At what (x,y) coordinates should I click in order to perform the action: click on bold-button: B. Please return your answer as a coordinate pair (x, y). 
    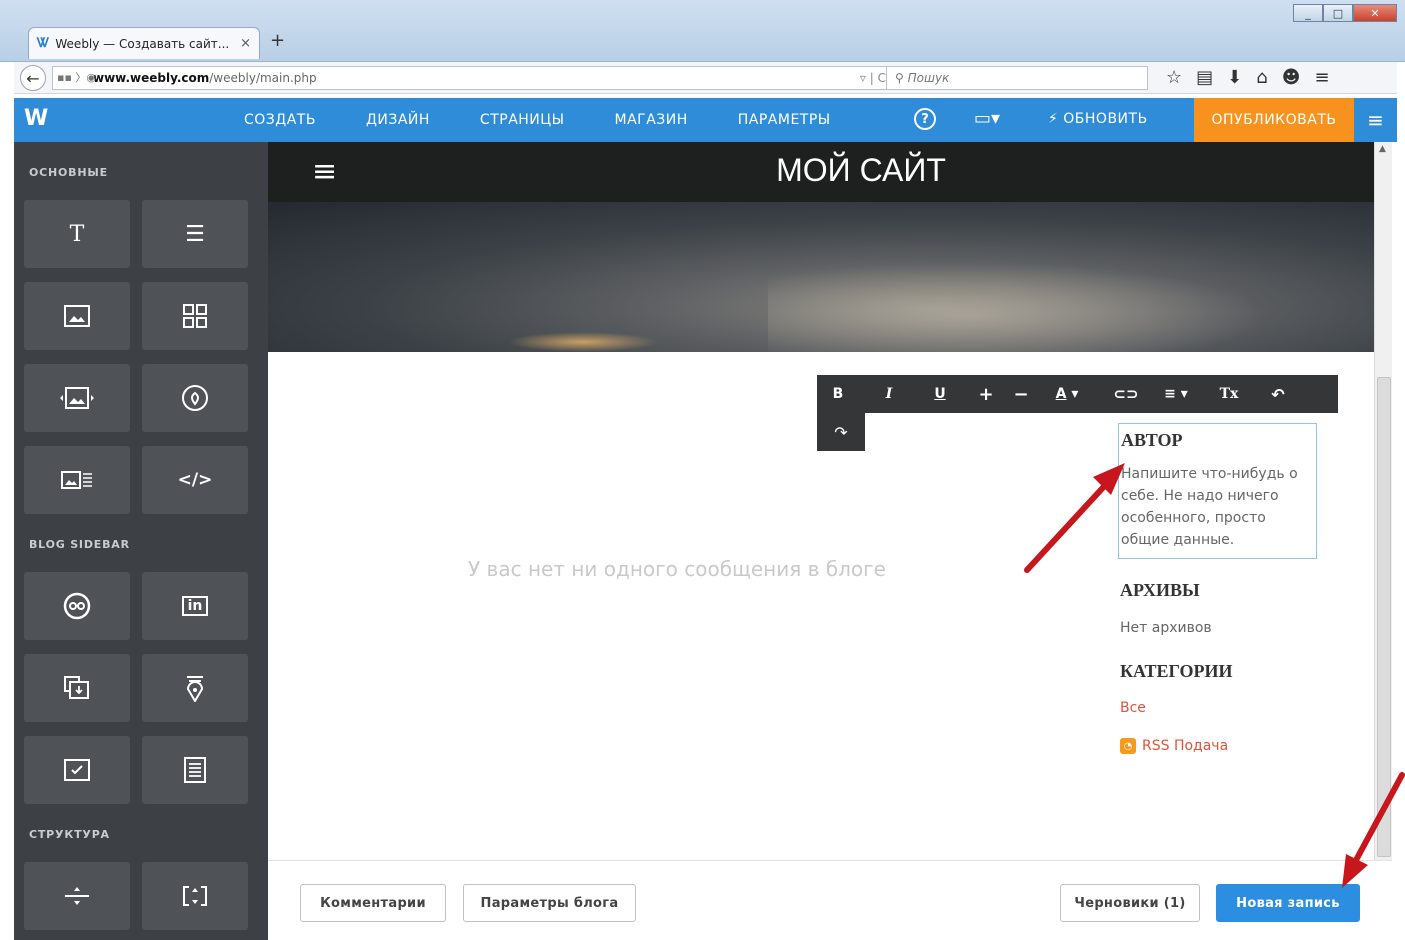
    Looking at the image, I should click on (838, 394).